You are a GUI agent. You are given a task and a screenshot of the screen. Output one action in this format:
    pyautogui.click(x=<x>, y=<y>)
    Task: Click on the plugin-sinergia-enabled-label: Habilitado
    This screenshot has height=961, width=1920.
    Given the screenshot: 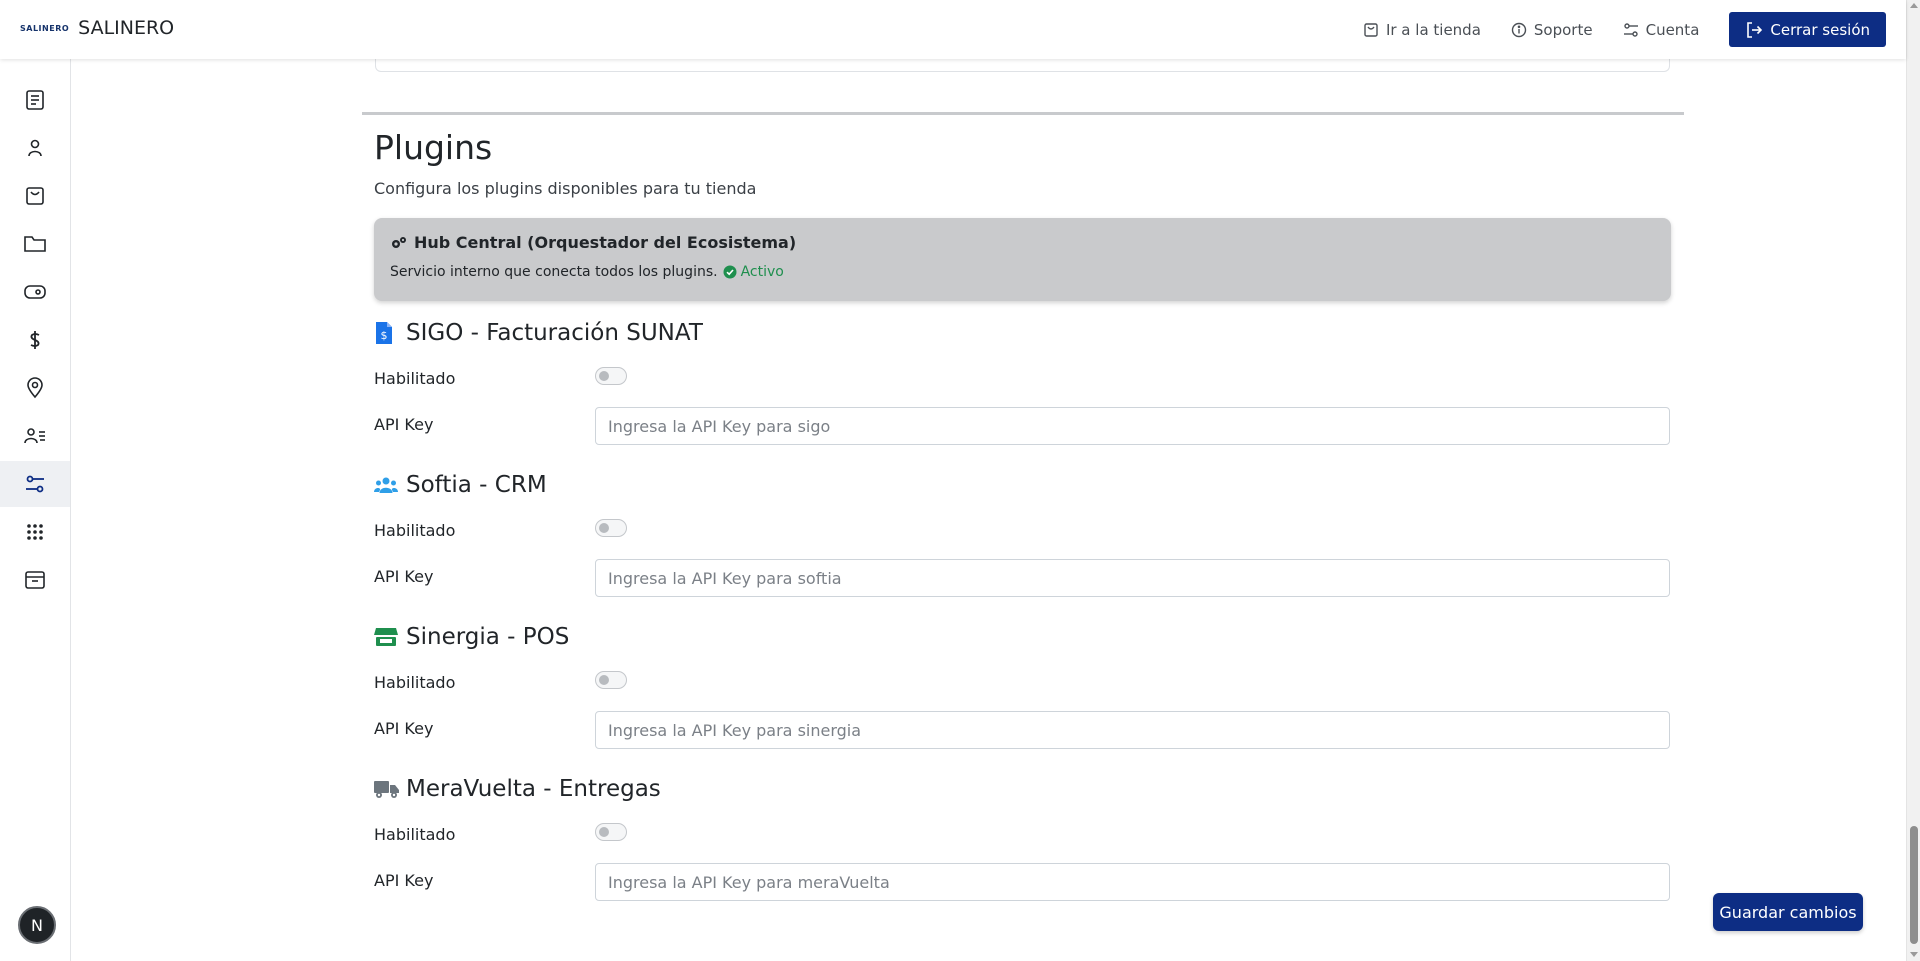 What is the action you would take?
    pyautogui.click(x=415, y=682)
    